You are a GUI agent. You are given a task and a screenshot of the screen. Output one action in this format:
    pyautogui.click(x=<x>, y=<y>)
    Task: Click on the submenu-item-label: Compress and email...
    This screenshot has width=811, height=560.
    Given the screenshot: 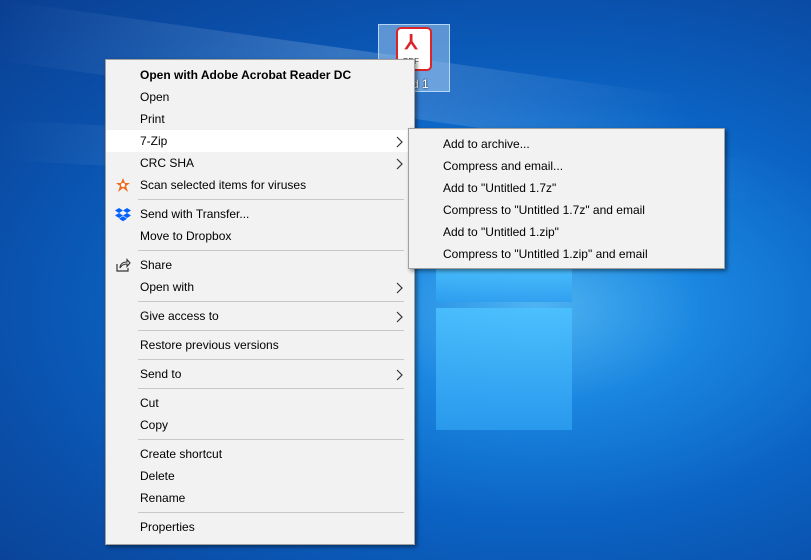 What is the action you would take?
    pyautogui.click(x=503, y=166)
    